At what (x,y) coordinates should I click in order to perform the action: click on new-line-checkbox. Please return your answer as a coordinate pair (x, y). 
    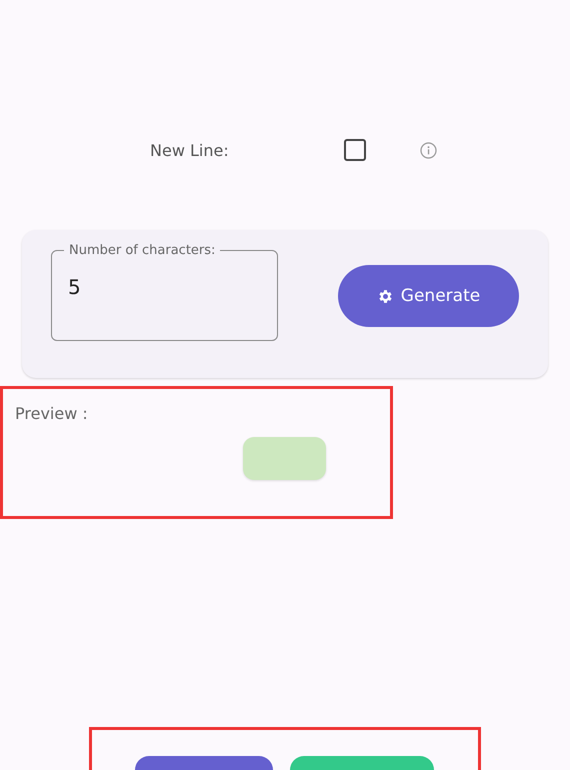
    Looking at the image, I should click on (355, 150).